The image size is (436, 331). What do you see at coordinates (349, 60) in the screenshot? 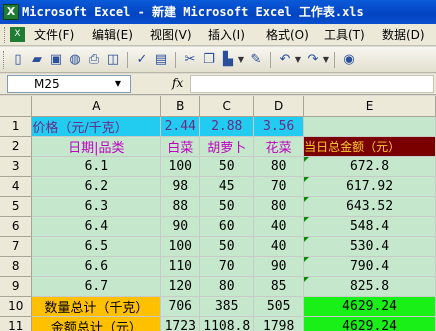
I see `help-icon: ◉` at bounding box center [349, 60].